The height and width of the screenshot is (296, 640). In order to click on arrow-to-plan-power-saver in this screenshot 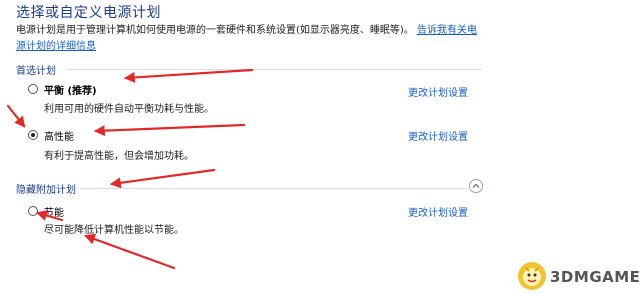, I will do `click(49, 216)`.